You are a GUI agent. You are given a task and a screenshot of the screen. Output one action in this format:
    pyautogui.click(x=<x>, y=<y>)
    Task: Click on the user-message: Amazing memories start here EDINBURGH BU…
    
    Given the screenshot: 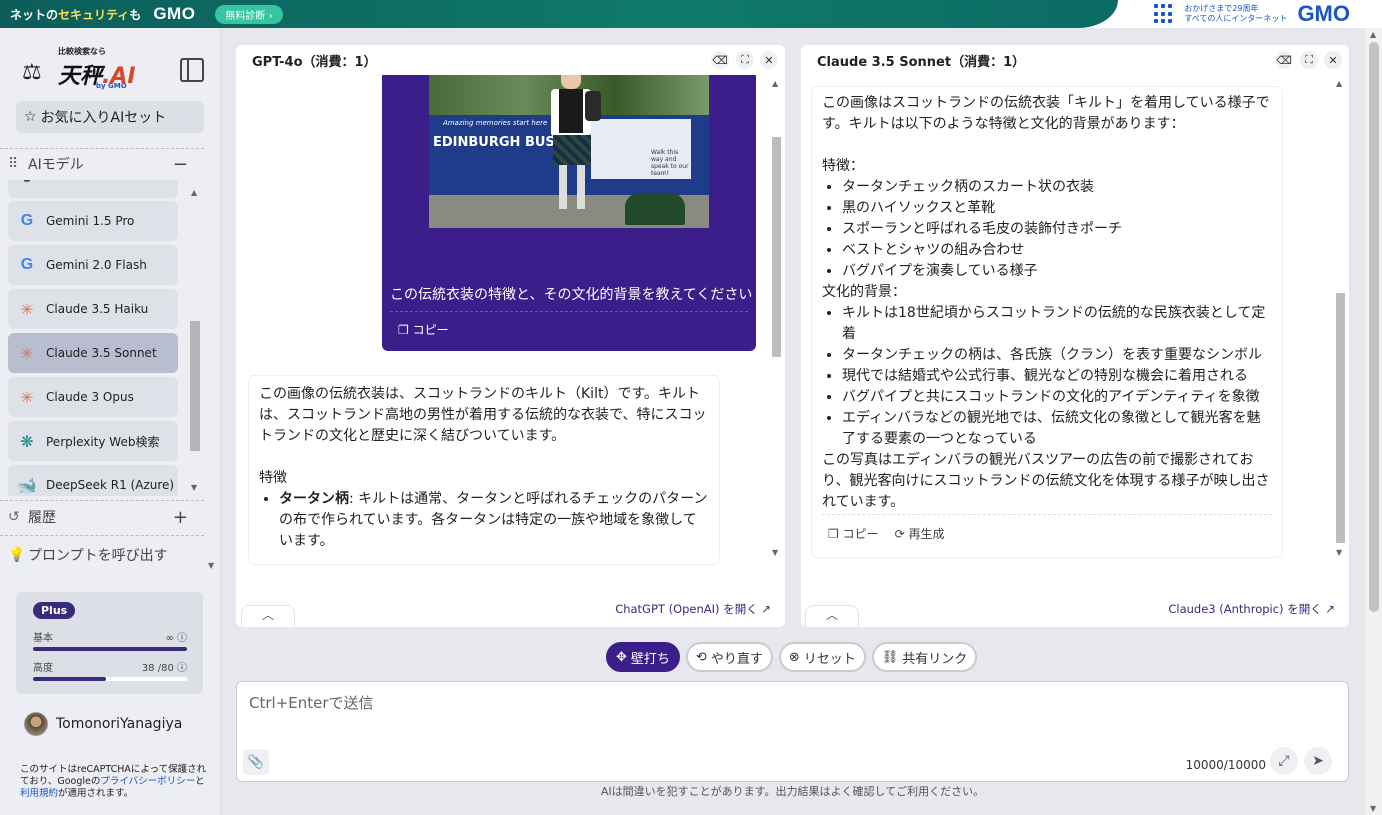 What is the action you would take?
    pyautogui.click(x=569, y=213)
    